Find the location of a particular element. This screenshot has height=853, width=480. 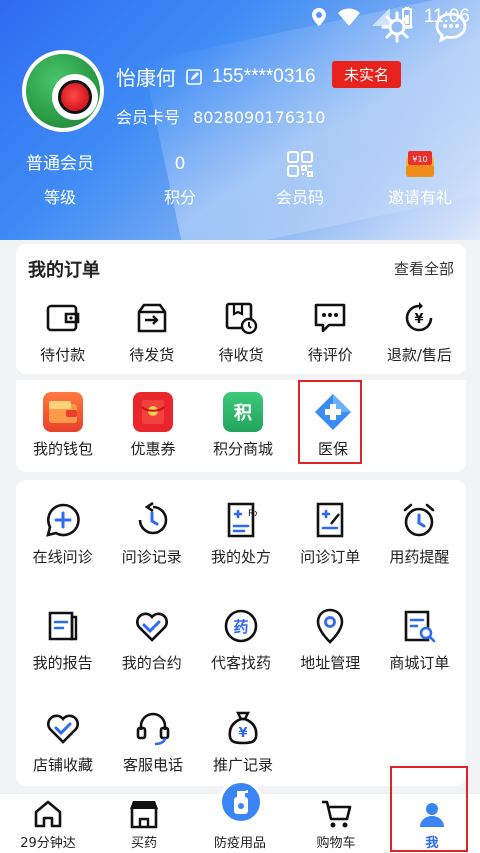

points-mall-icon: 积 is located at coordinates (243, 412).